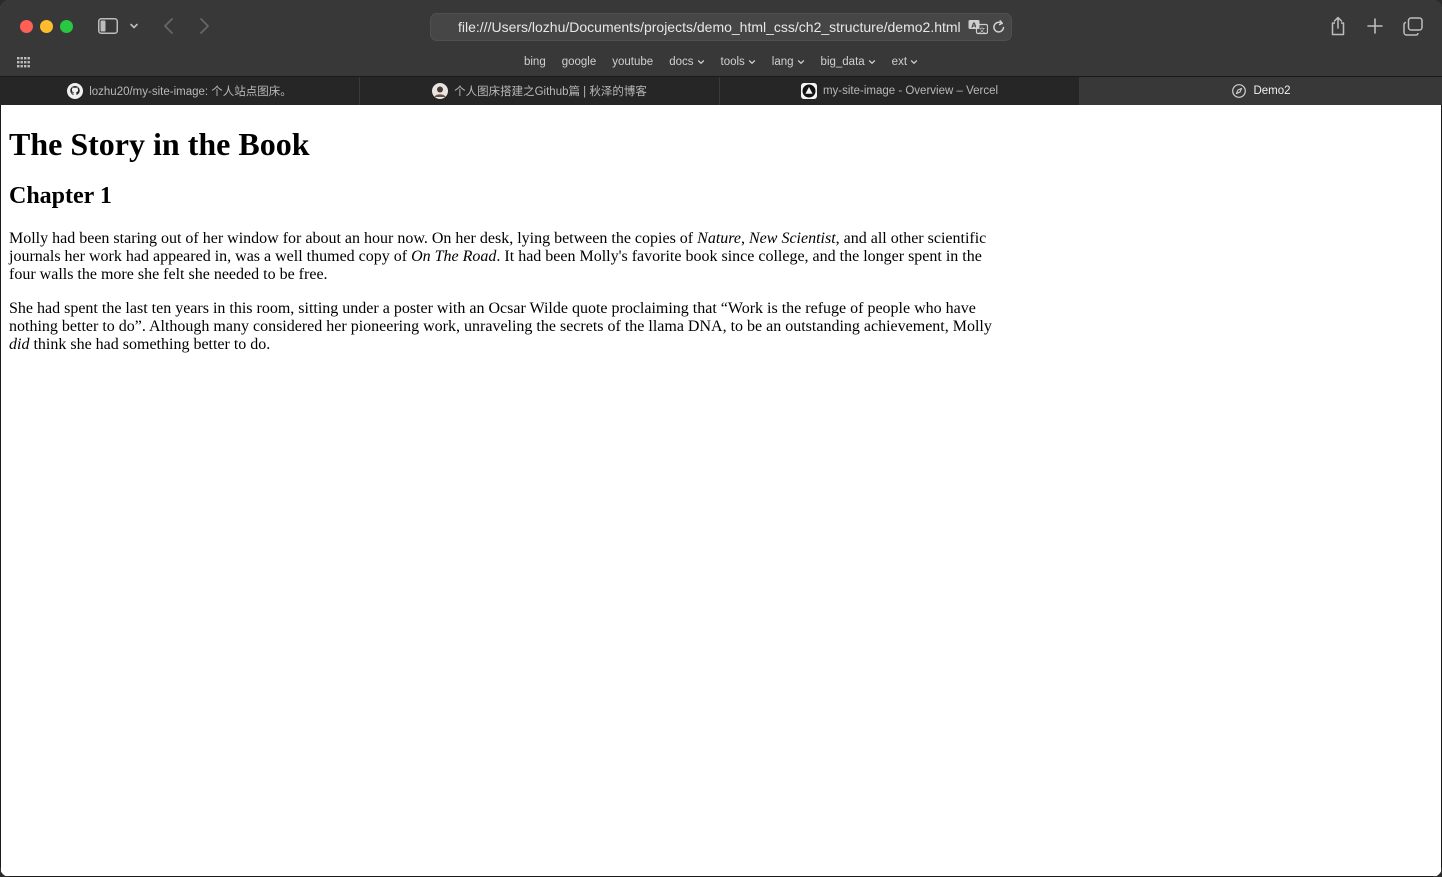  I want to click on tab-3: my-site-image - Overview – Vercel, so click(900, 91).